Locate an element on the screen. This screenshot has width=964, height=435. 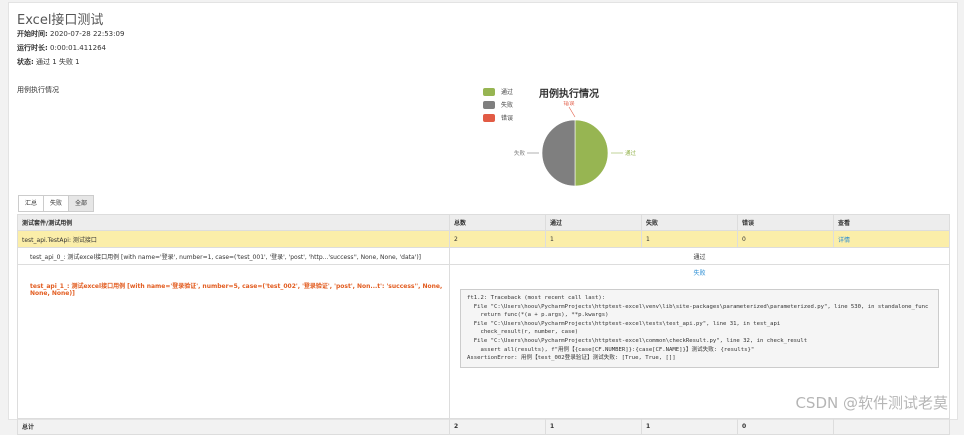
run-duration-label: 运行时长: is located at coordinates (32, 48).